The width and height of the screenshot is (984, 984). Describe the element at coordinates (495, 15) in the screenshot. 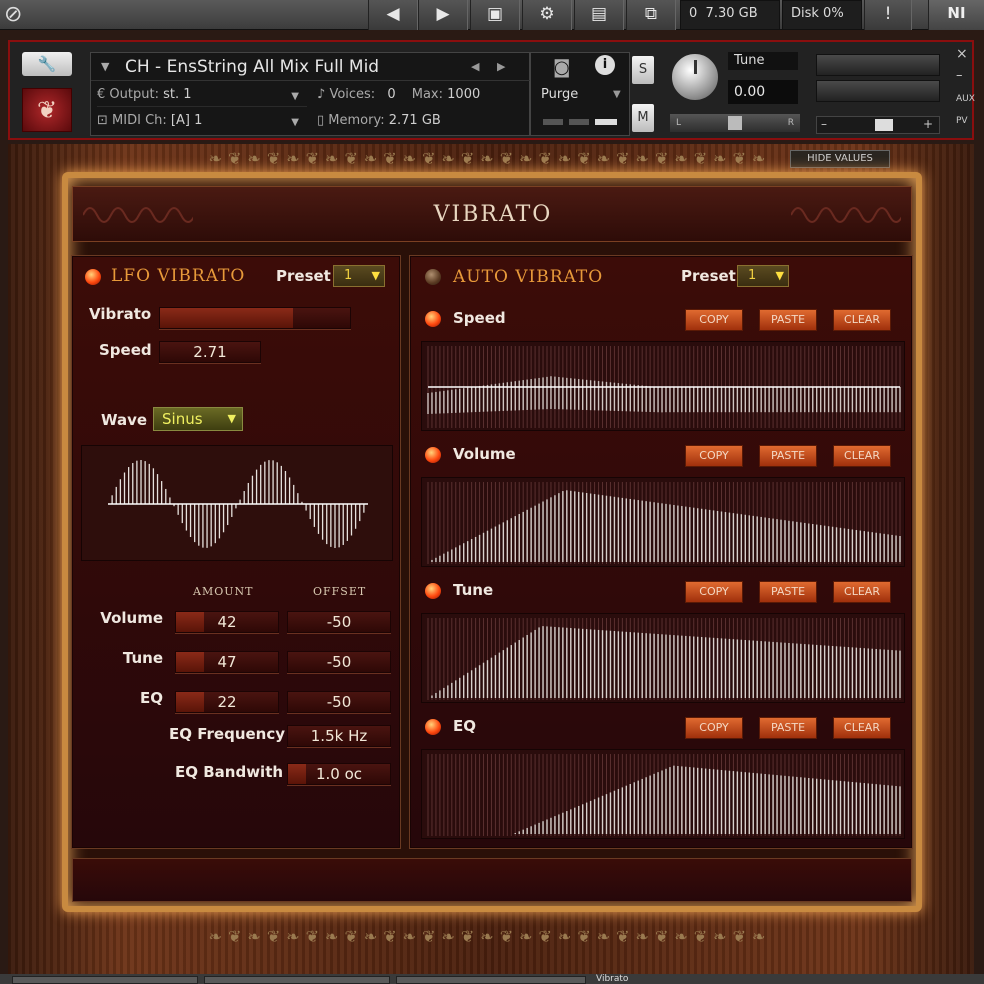

I see `save-icon: ▣` at that location.